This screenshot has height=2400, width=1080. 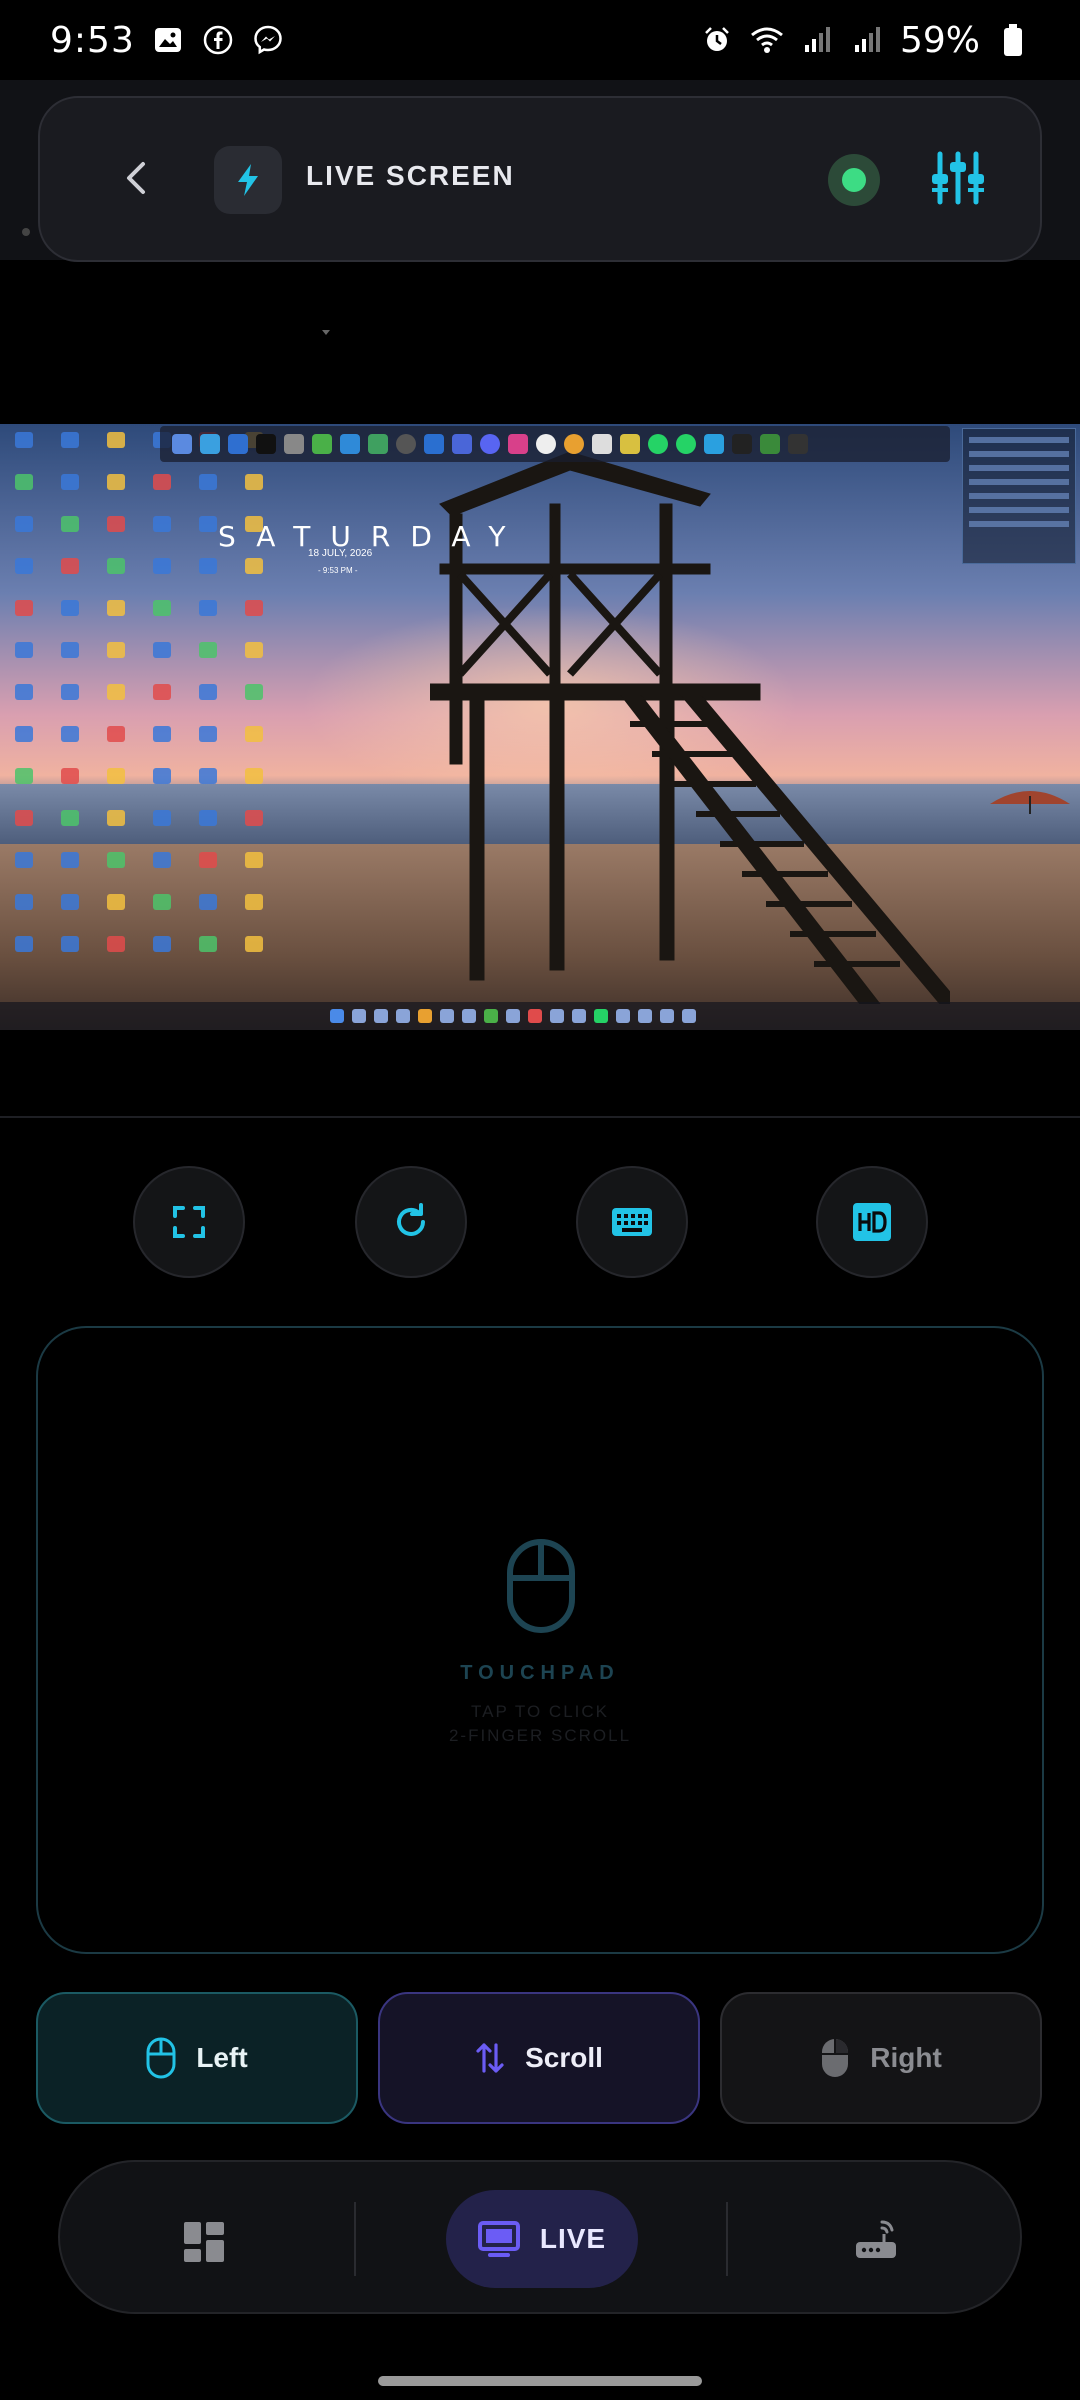 I want to click on app-header: LIVE SCREEN, so click(x=540, y=215).